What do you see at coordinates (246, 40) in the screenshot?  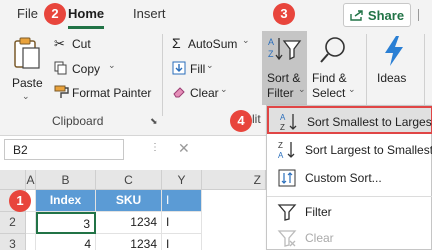 I see `autosum-chevron-icon: ⌄` at bounding box center [246, 40].